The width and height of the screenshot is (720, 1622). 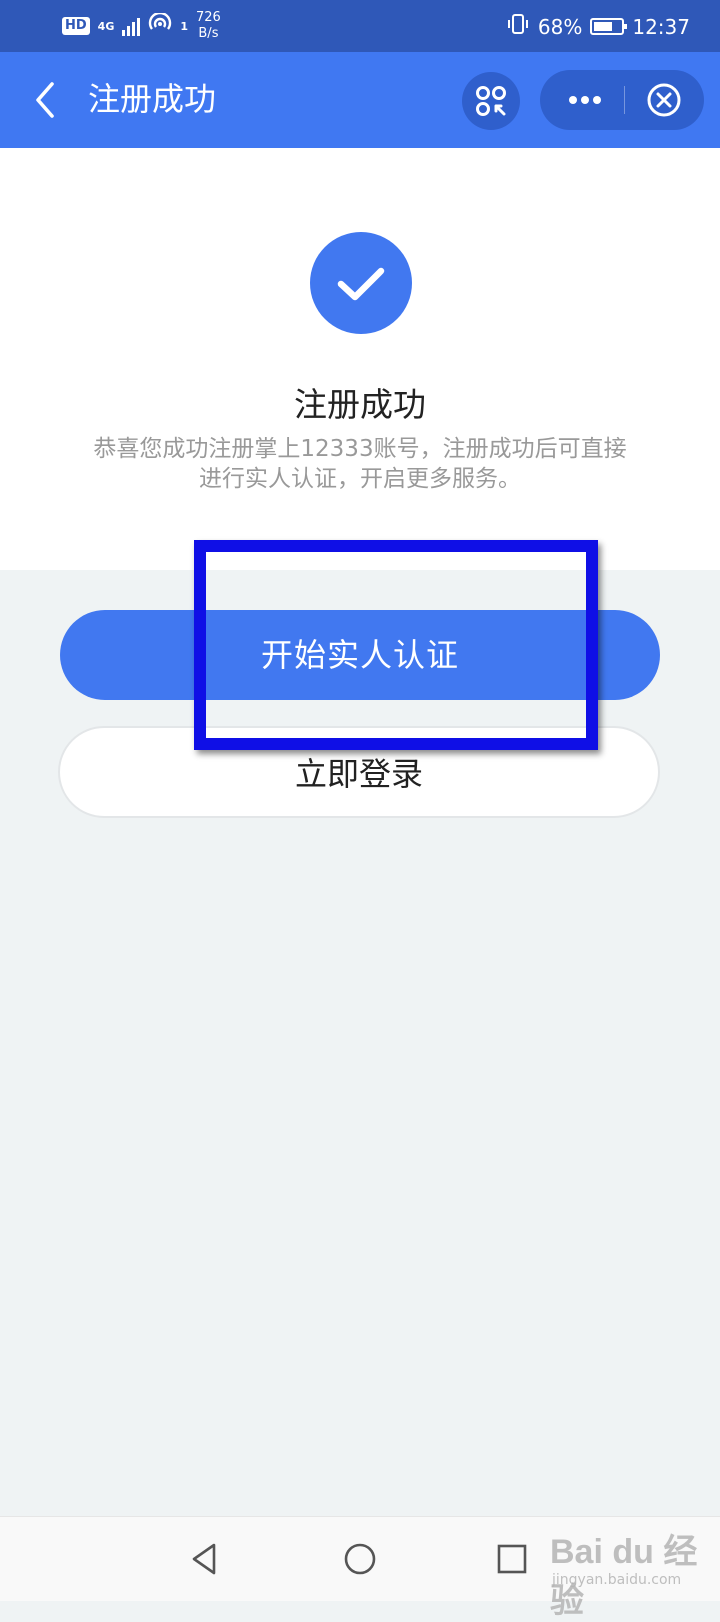 I want to click on circle-home-icon, so click(x=360, y=1559).